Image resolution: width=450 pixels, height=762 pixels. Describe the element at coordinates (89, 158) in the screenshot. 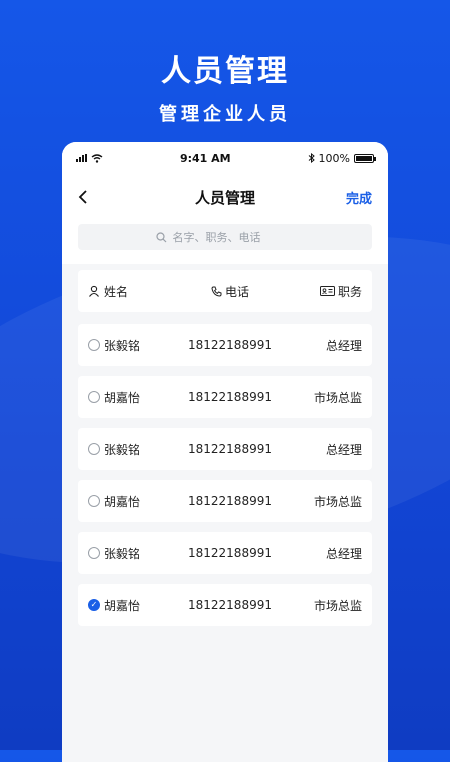

I see `status-left` at that location.